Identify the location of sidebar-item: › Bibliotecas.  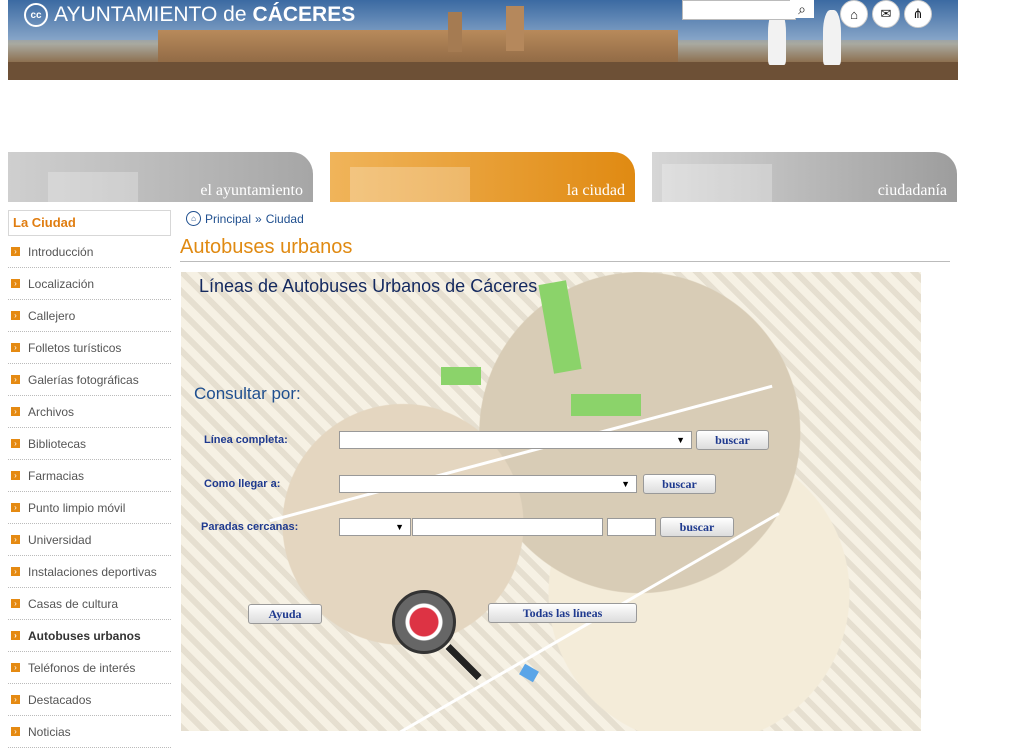
(89, 444).